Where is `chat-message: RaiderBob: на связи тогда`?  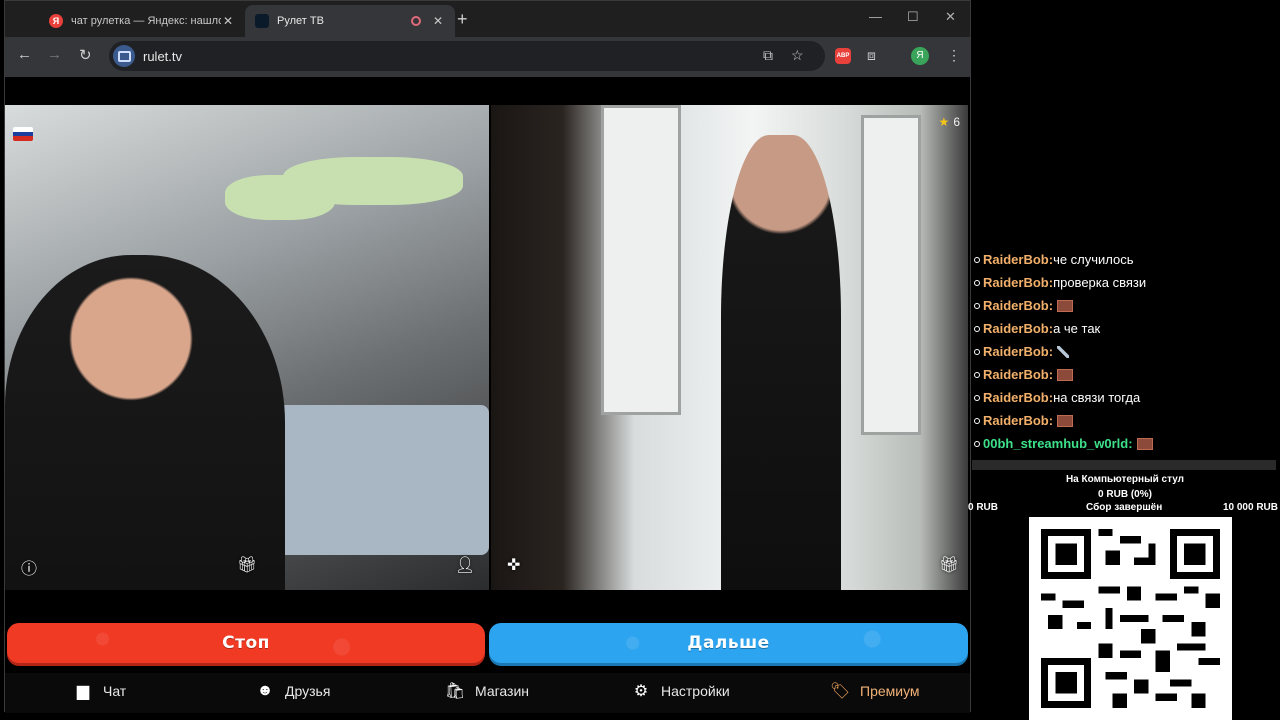 chat-message: RaiderBob: на связи тогда is located at coordinates (1126, 397).